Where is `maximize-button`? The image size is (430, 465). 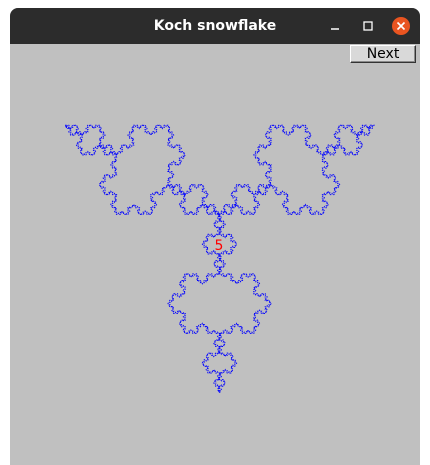 maximize-button is located at coordinates (368, 26).